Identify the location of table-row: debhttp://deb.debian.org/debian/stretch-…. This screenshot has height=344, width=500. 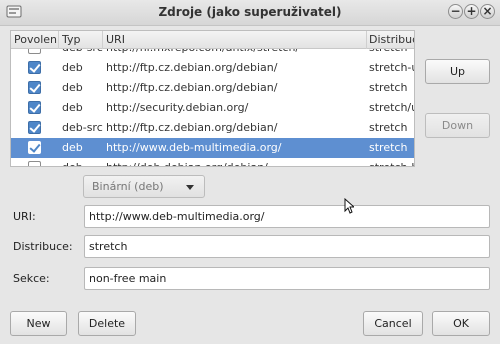
(212, 162).